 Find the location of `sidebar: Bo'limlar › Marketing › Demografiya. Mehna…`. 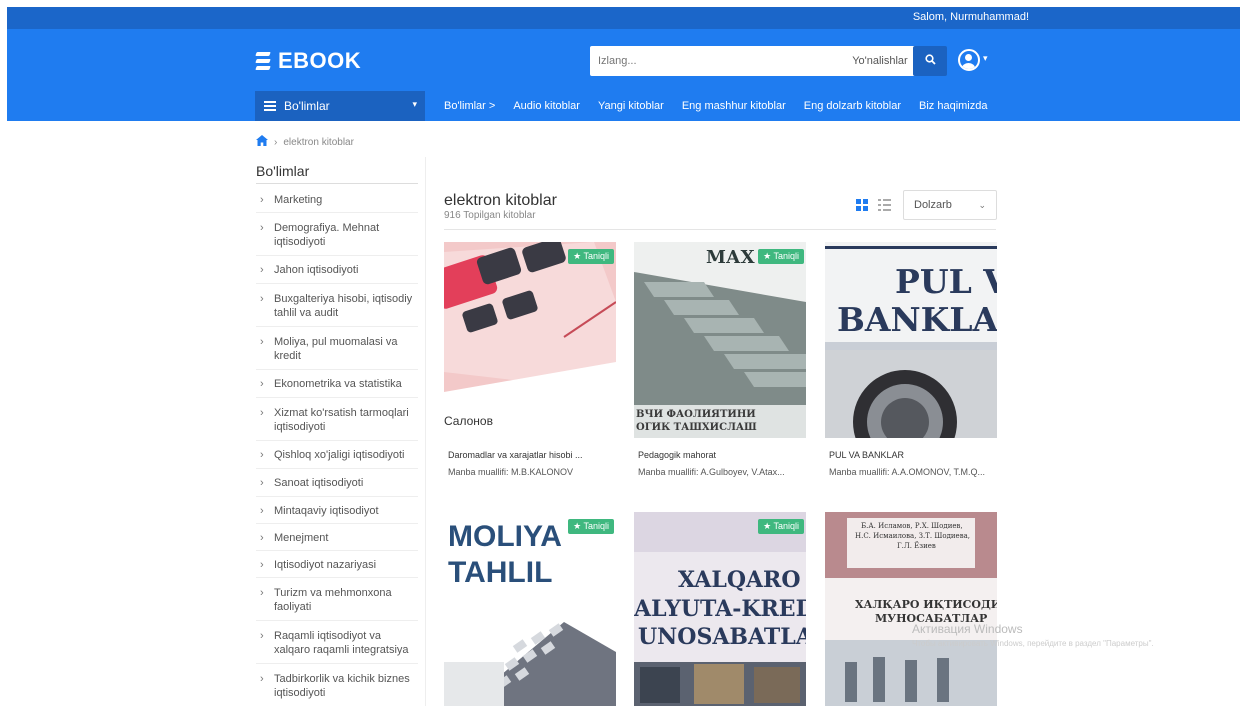

sidebar: Bo'limlar › Marketing › Demografiya. Mehna… is located at coordinates (337, 434).